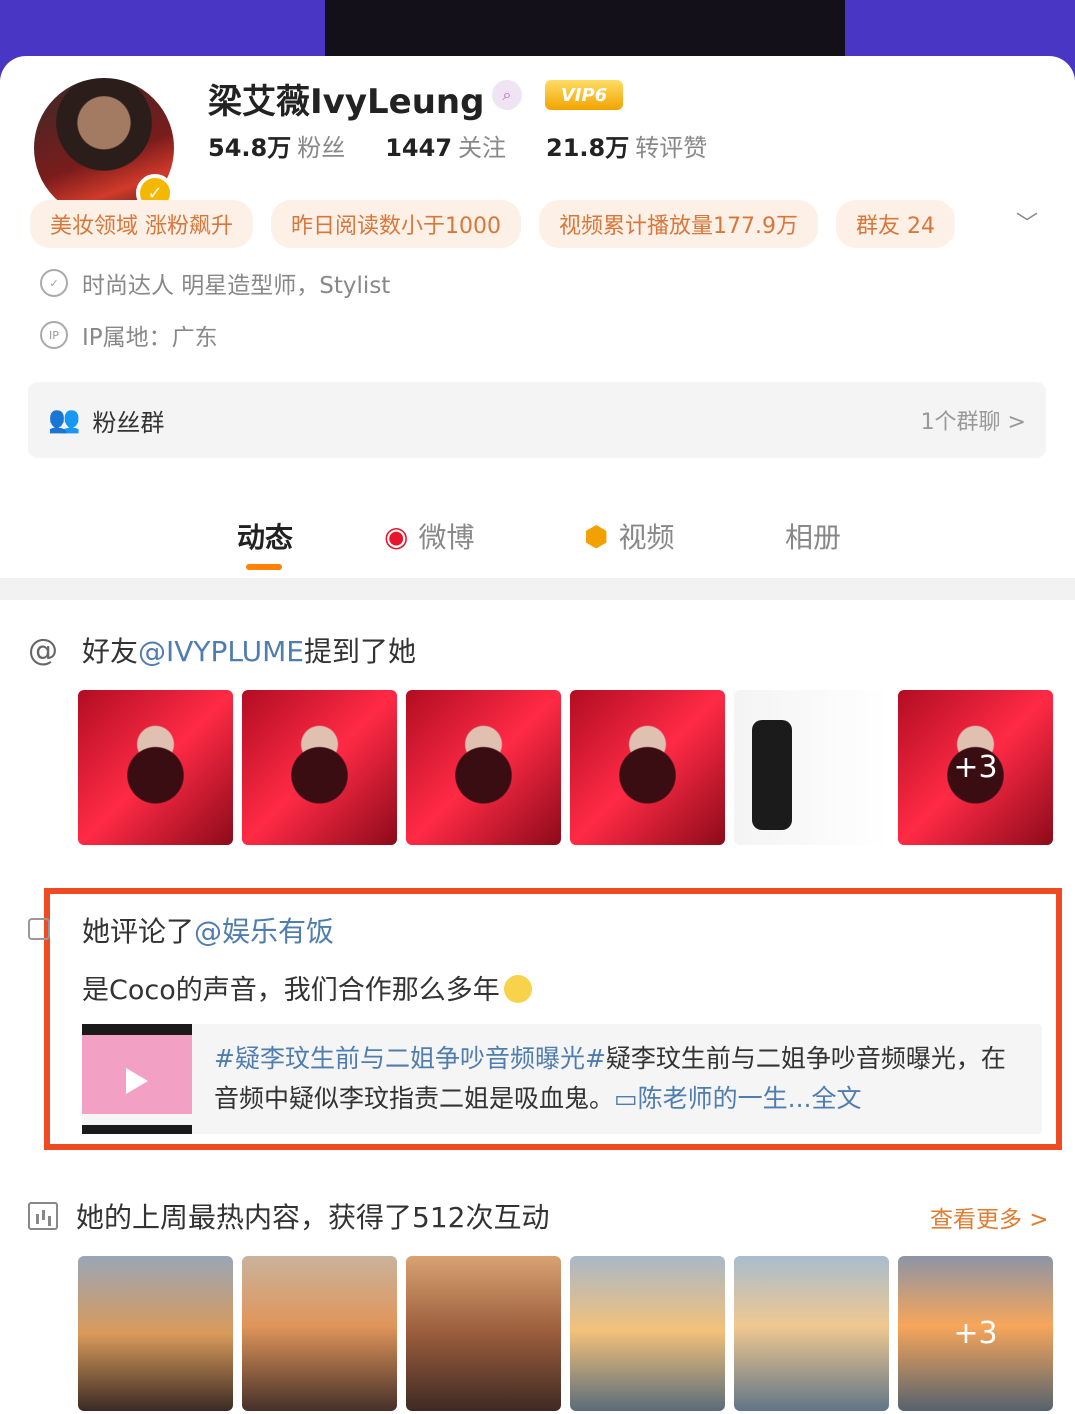 The width and height of the screenshot is (1075, 1414). Describe the element at coordinates (537, 504) in the screenshot. I see `profile-tabs: 动态 ◉ 微博 ⬢ 视频 相册` at that location.